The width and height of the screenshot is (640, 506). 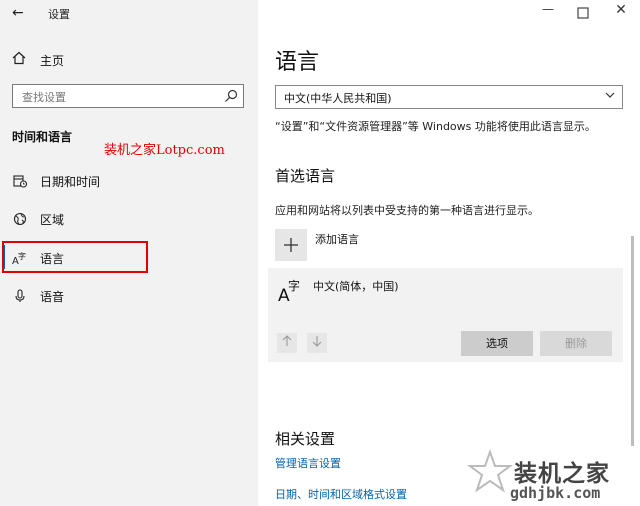 What do you see at coordinates (555, 493) in the screenshot?
I see `watermark-url: gdhjbk.com` at bounding box center [555, 493].